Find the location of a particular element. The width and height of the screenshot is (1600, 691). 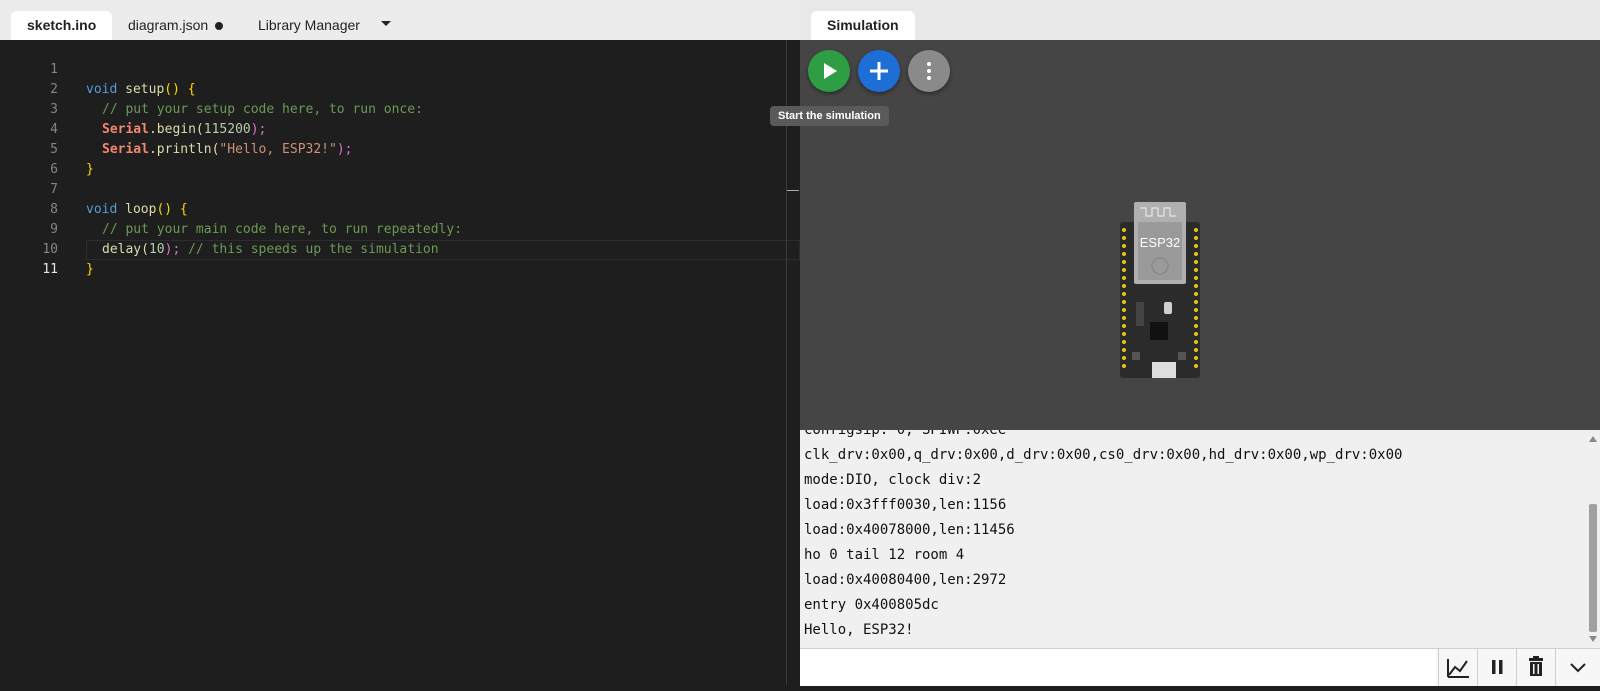

console-line: configsip: 0, SPIWP:0xee is located at coordinates (905, 434).